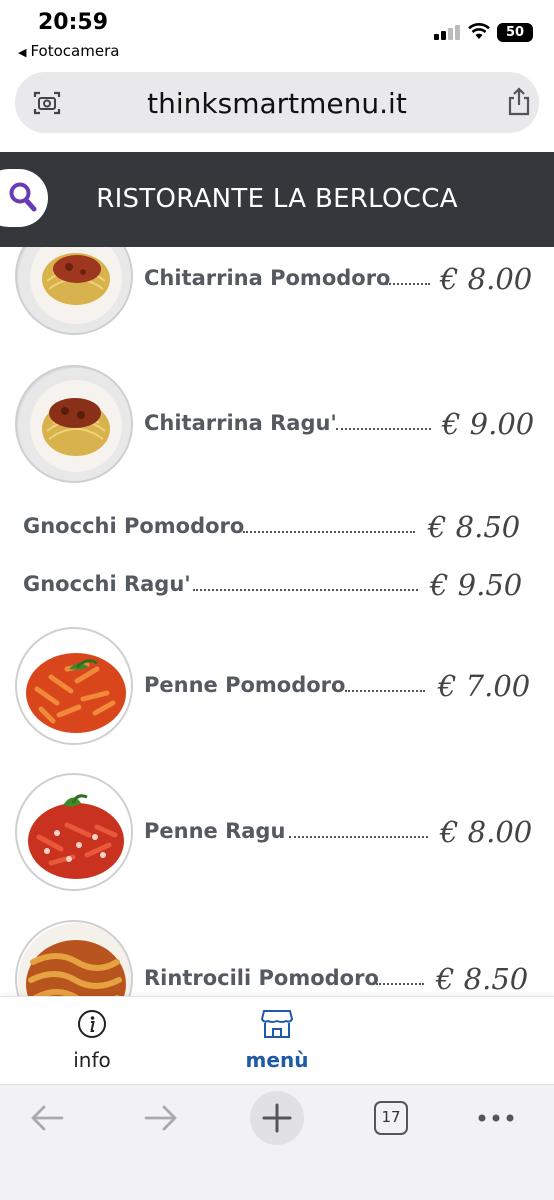 The height and width of the screenshot is (1200, 554). Describe the element at coordinates (488, 424) in the screenshot. I see `dish-price: € 9.00` at that location.